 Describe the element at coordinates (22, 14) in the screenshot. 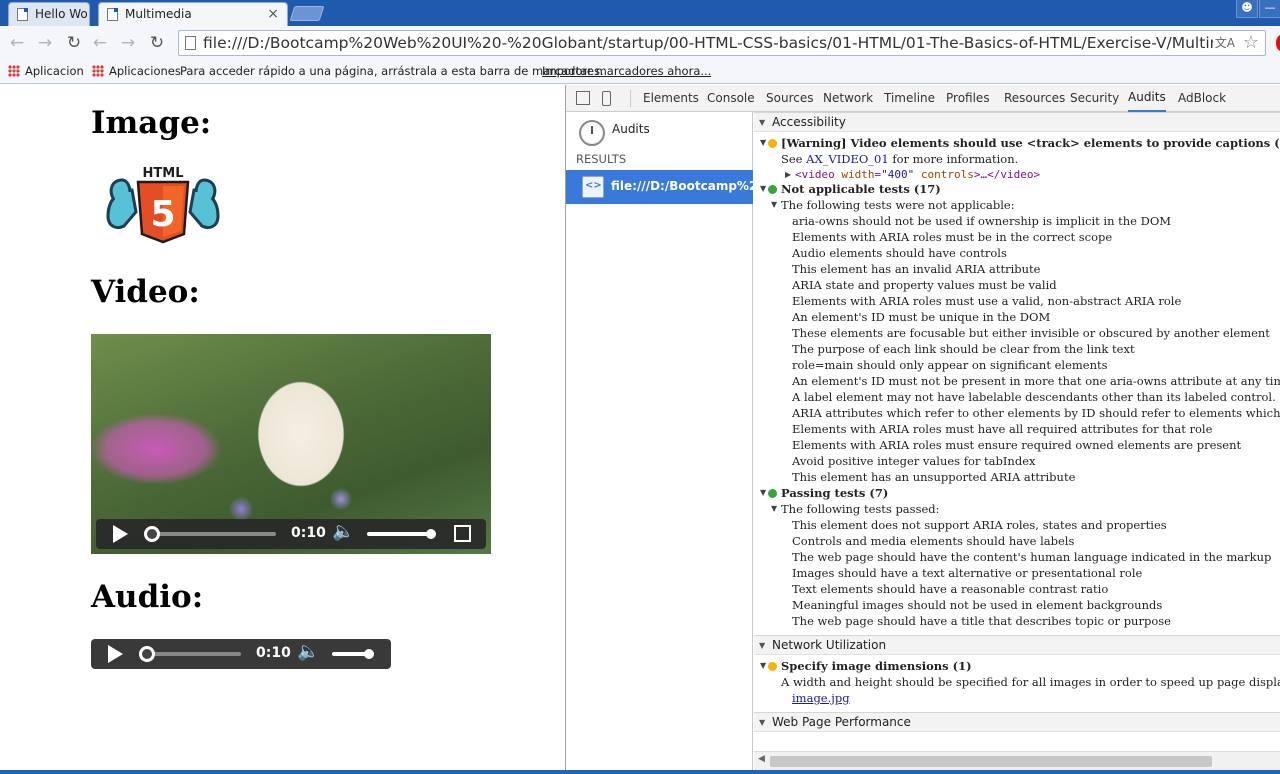

I see `page-favicon-icon` at that location.